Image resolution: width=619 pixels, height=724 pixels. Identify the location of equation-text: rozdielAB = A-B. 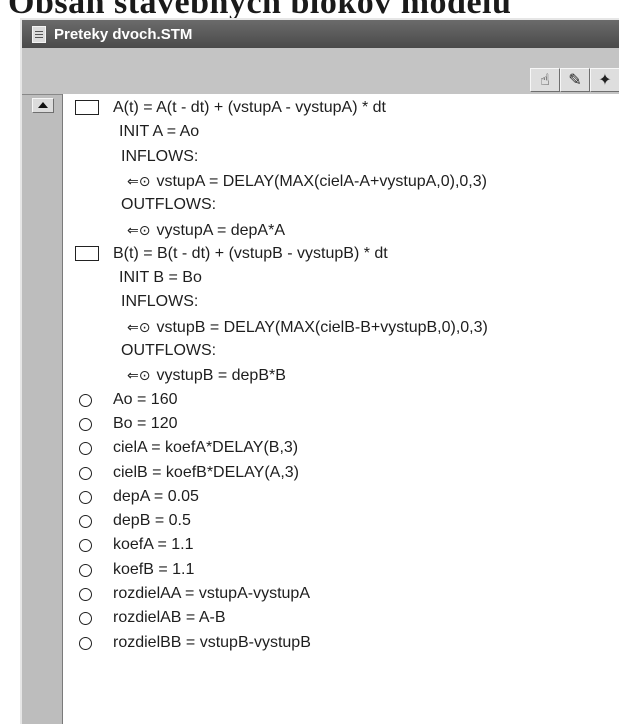
(169, 618).